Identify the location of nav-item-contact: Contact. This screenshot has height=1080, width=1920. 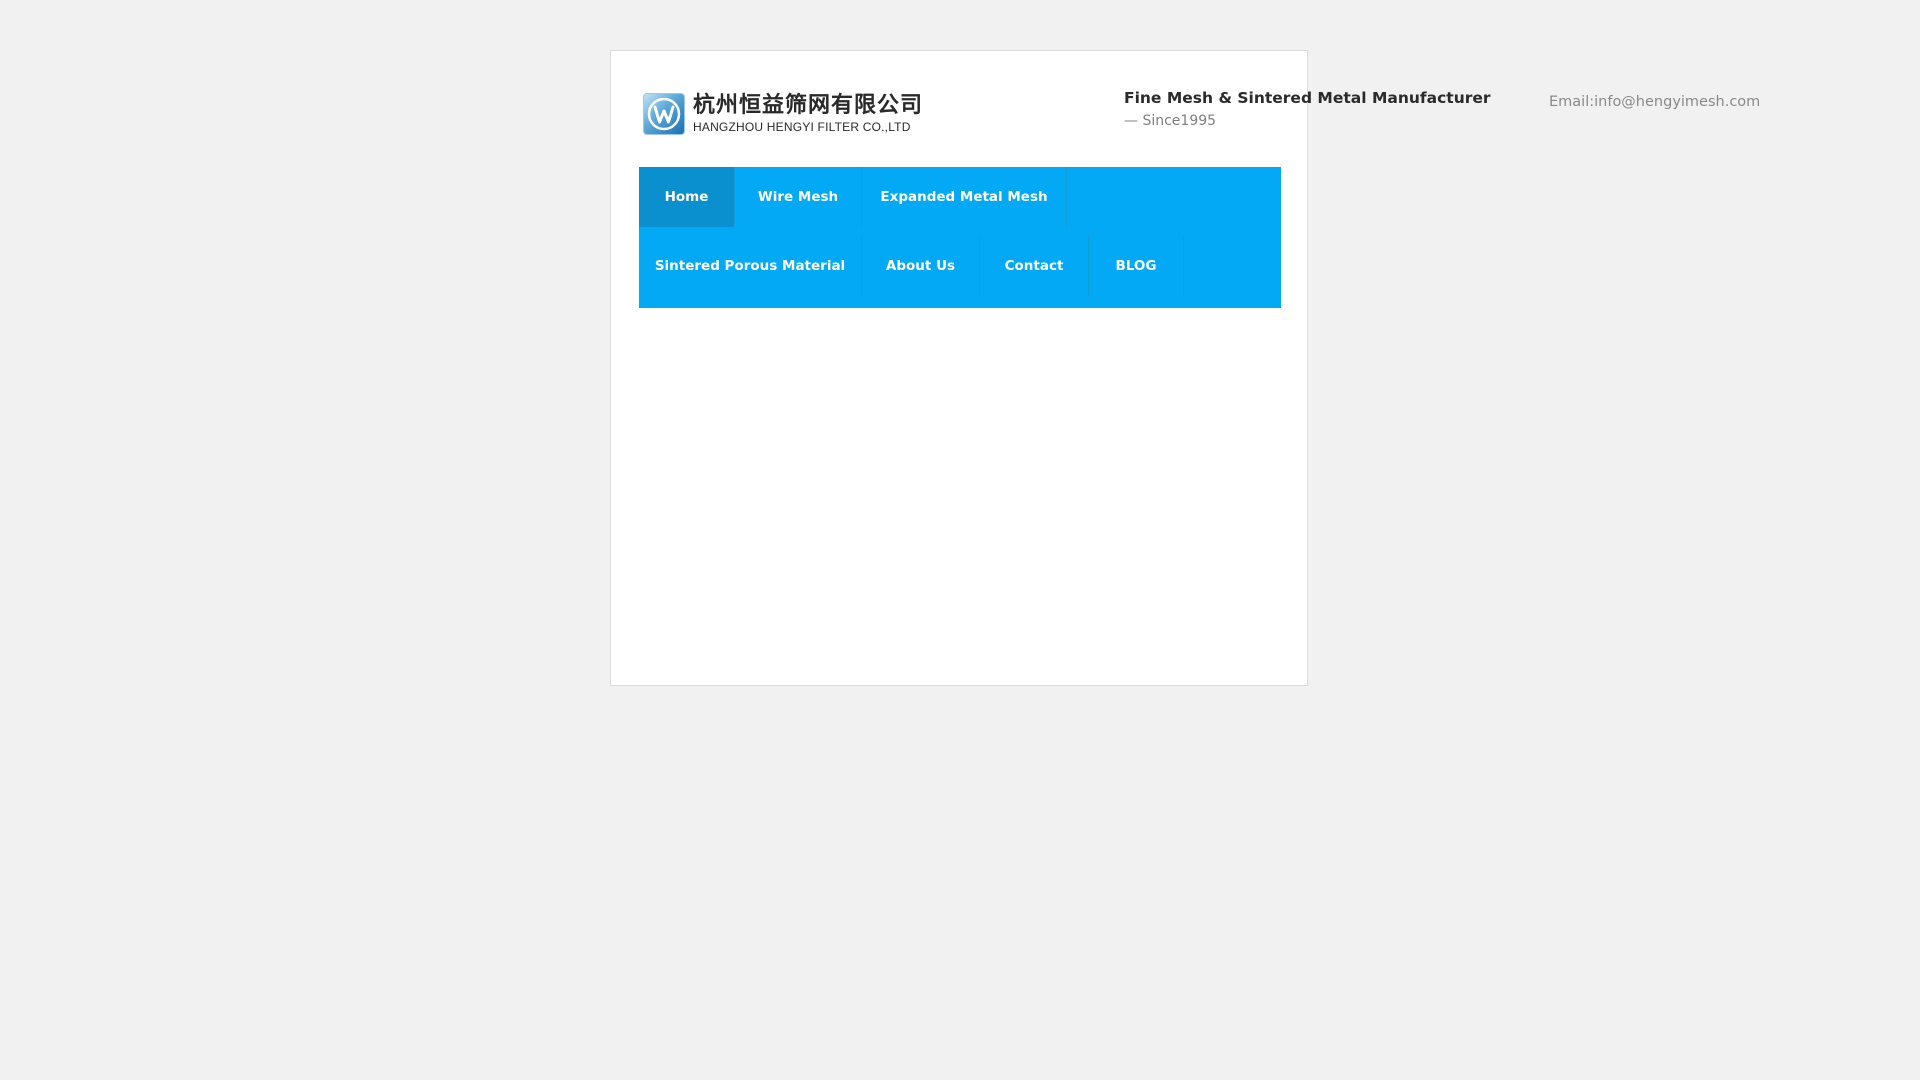
(1034, 266).